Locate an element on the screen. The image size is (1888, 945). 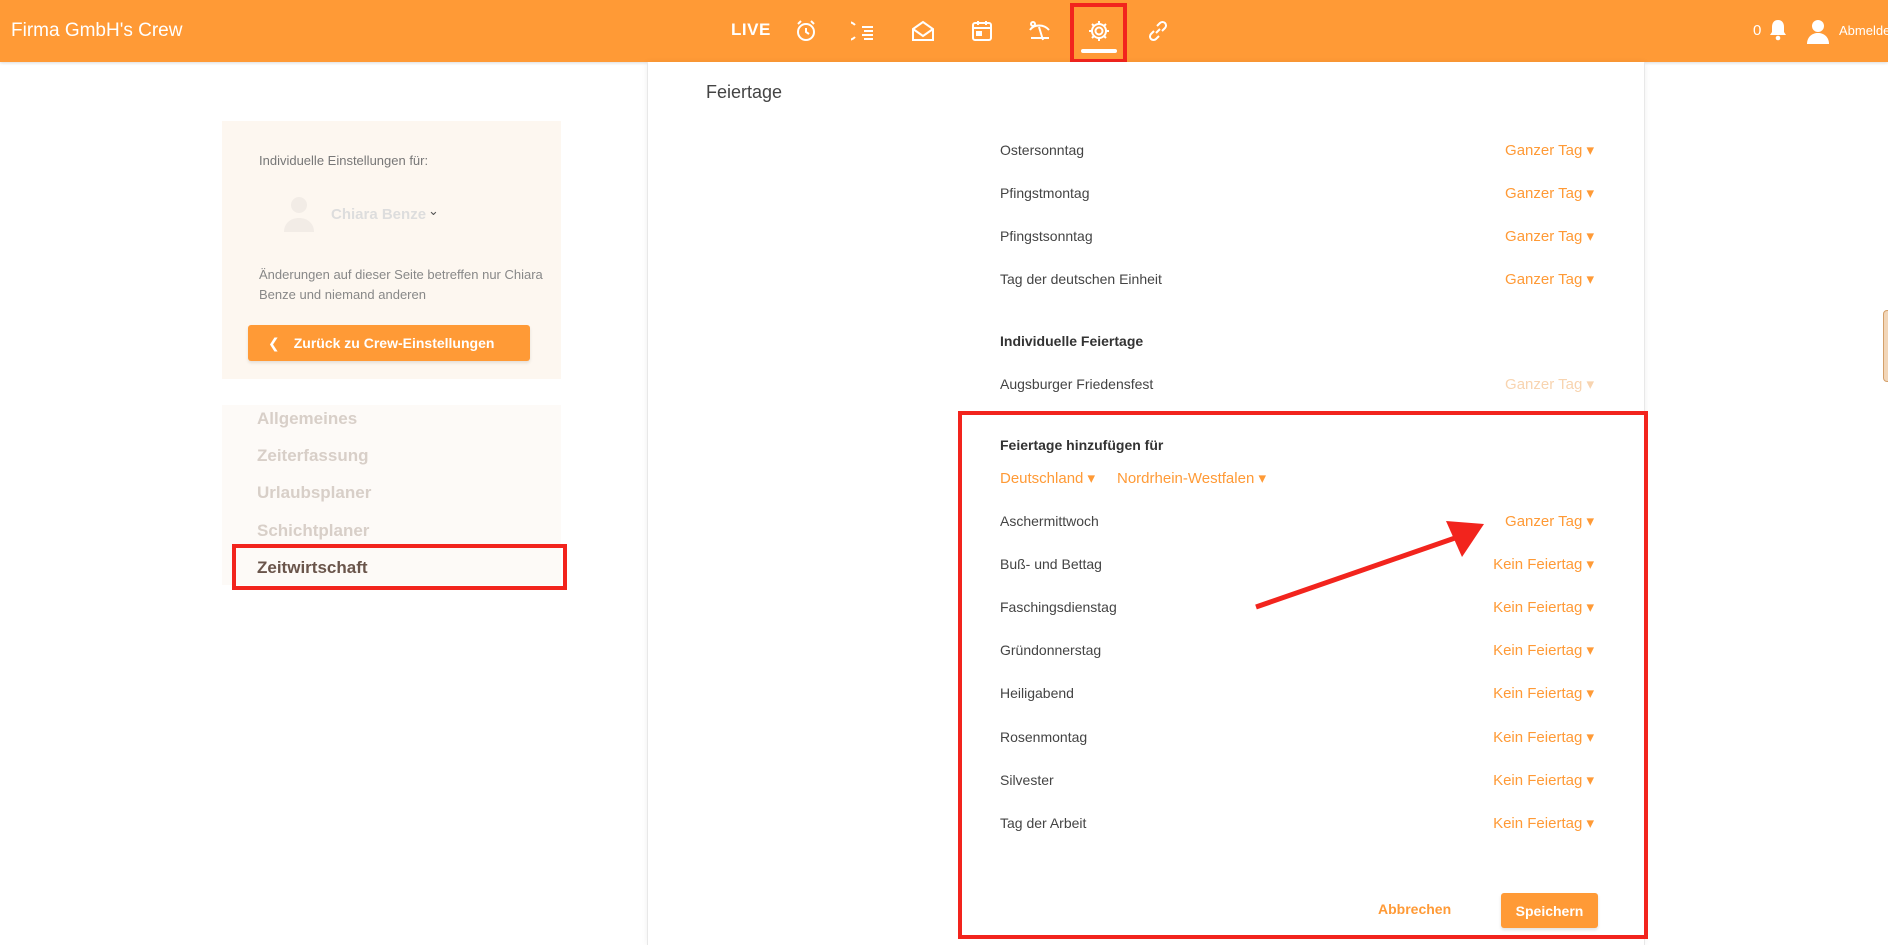
individual-holidays-heading: Individuelle Feiertage is located at coordinates (1072, 341).